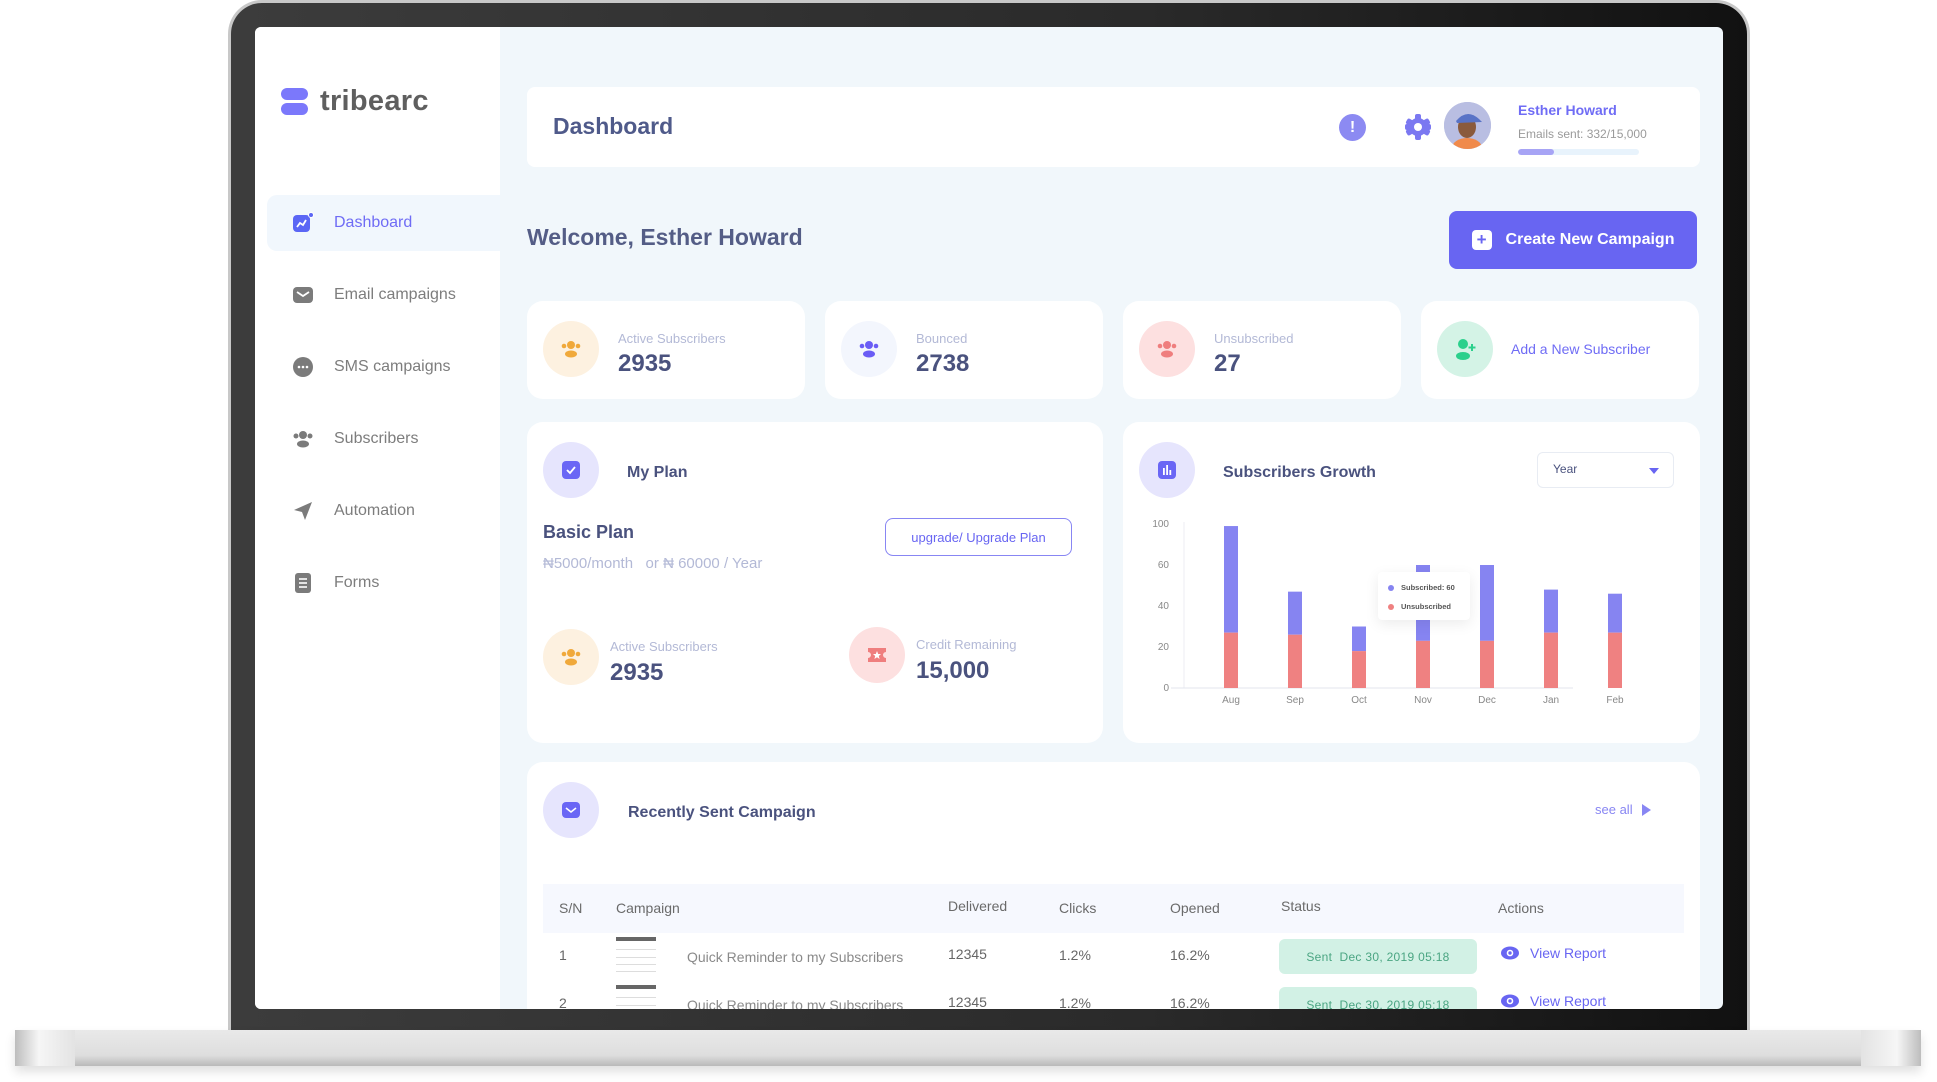  Describe the element at coordinates (1654, 471) in the screenshot. I see `chevron-down-icon` at that location.